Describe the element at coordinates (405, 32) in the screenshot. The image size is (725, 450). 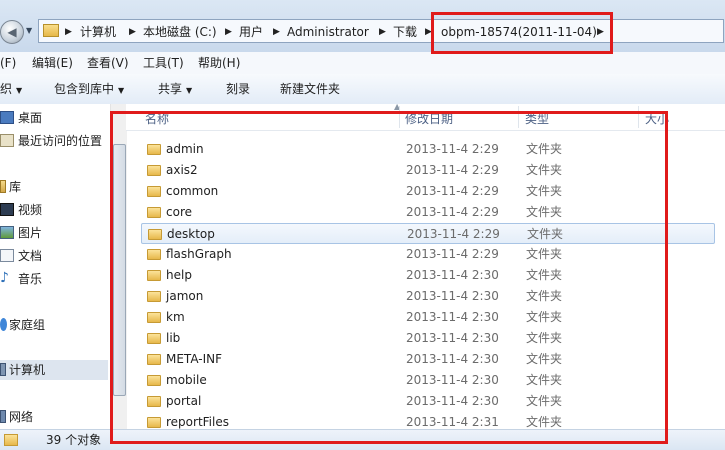
I see `breadcrumb-downloads: 下载` at that location.